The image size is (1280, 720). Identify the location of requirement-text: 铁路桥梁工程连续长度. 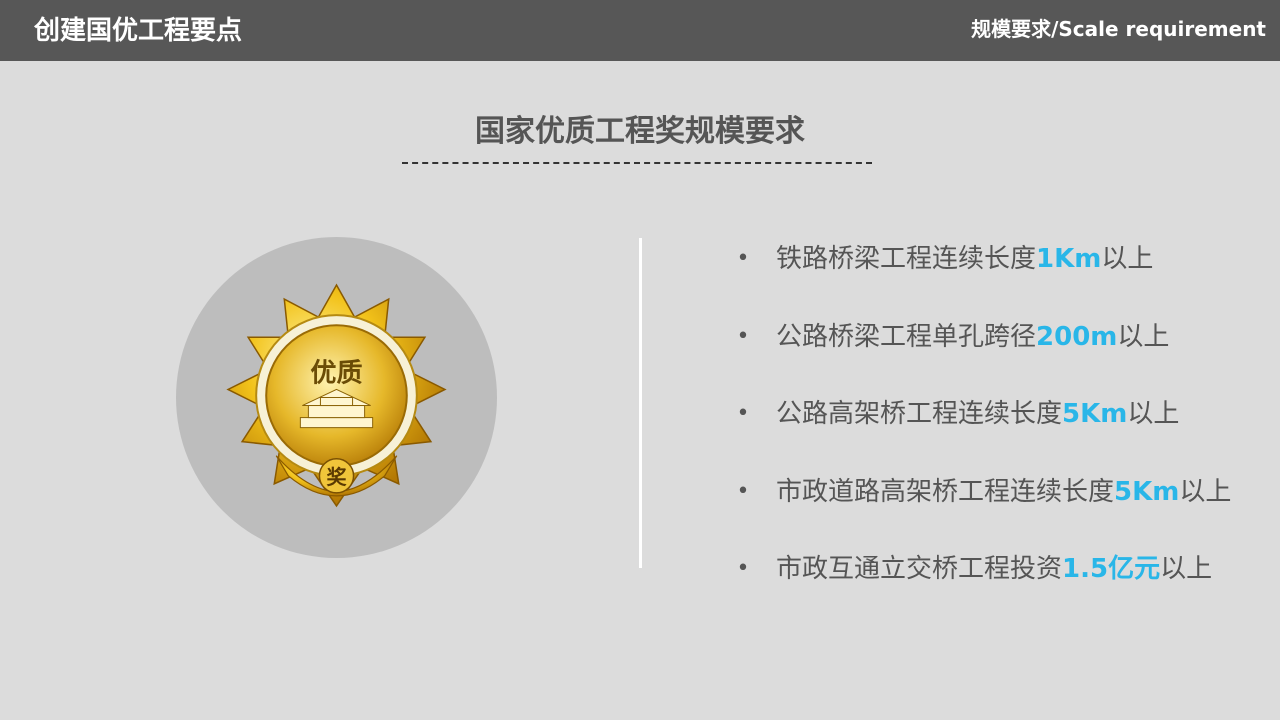
(906, 259).